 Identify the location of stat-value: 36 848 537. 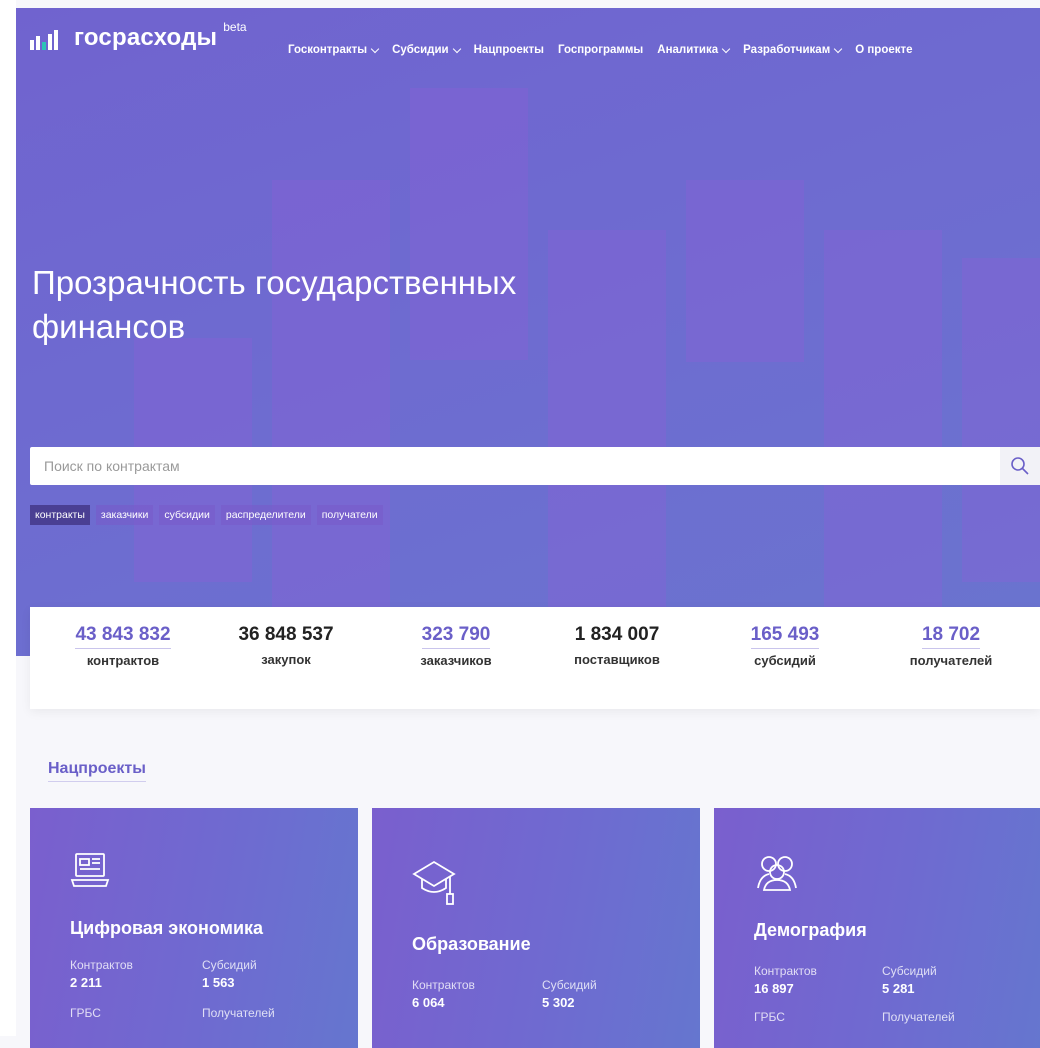
(286, 634).